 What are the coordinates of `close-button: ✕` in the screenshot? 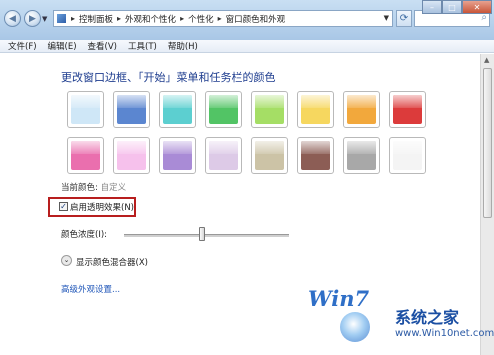 It's located at (477, 7).